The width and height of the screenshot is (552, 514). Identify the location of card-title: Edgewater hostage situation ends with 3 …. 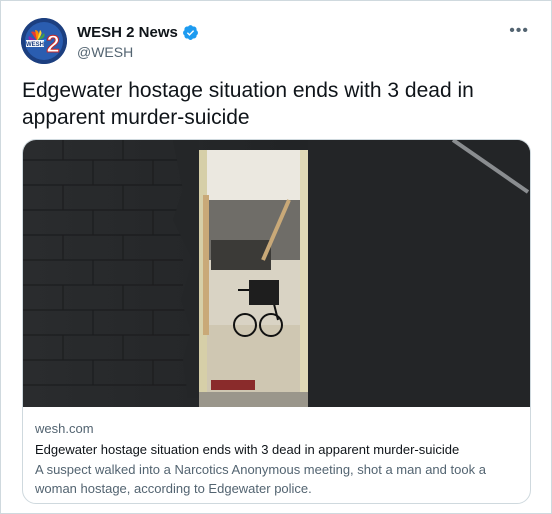
(247, 449).